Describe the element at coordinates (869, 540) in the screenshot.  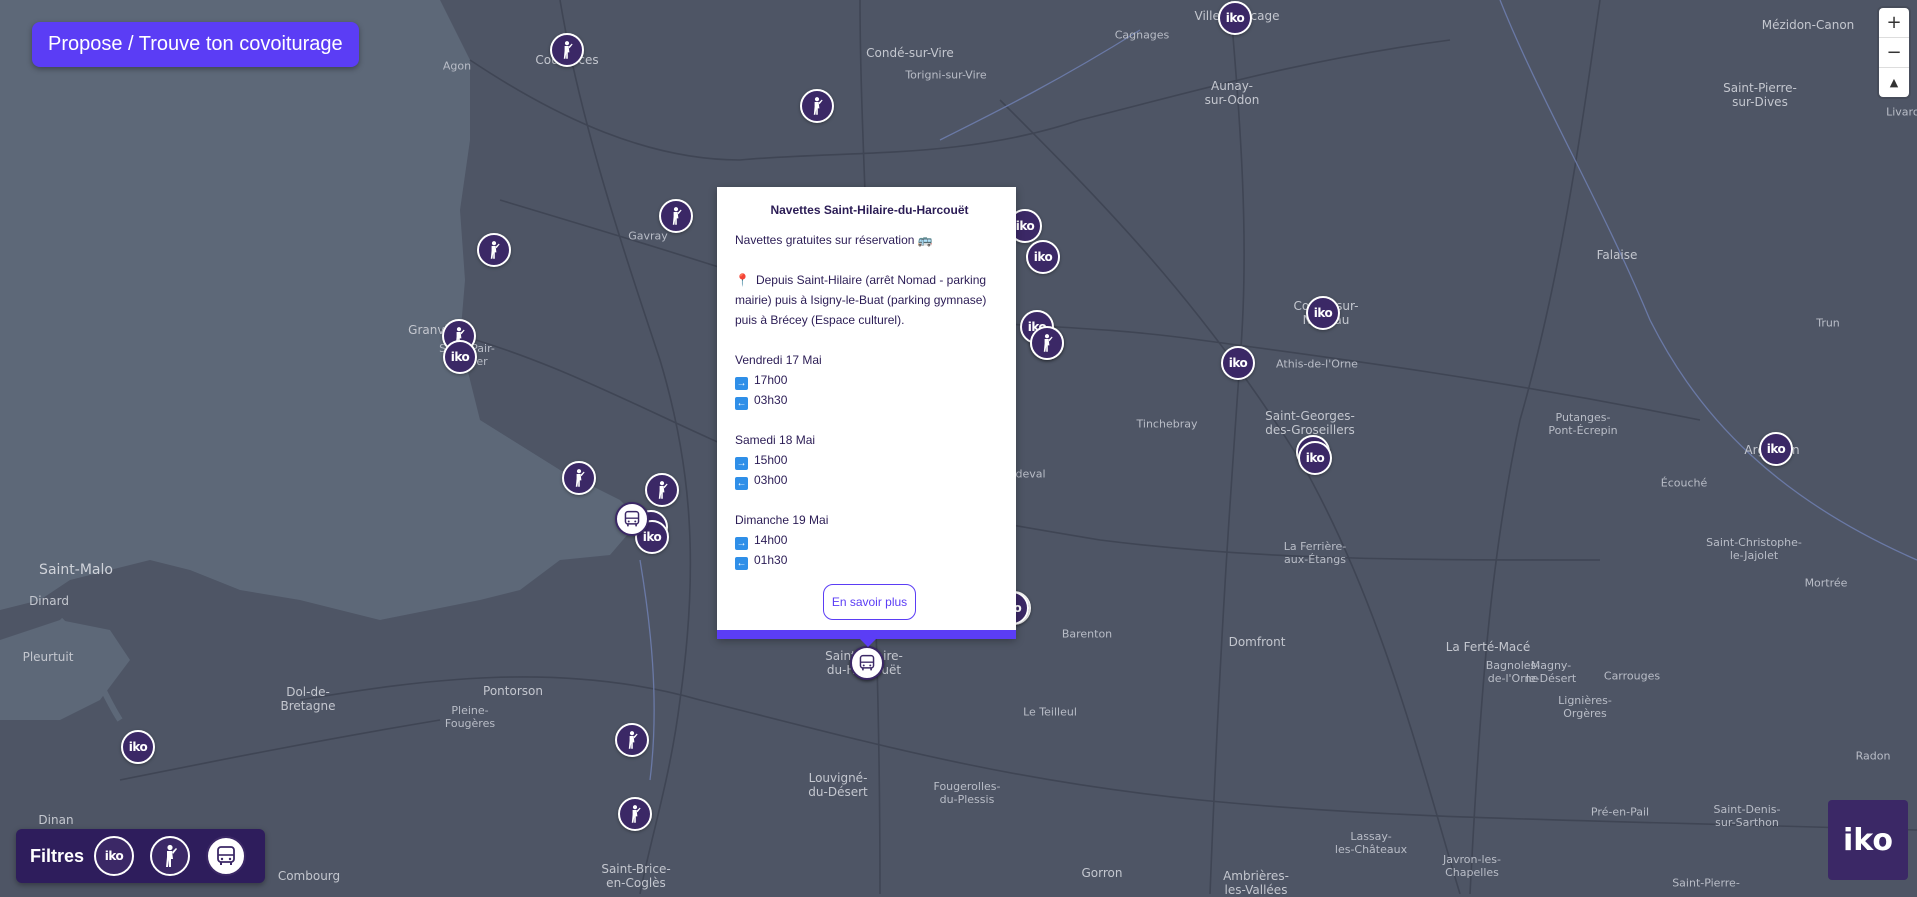
I see `popup-line: → 14h00` at that location.